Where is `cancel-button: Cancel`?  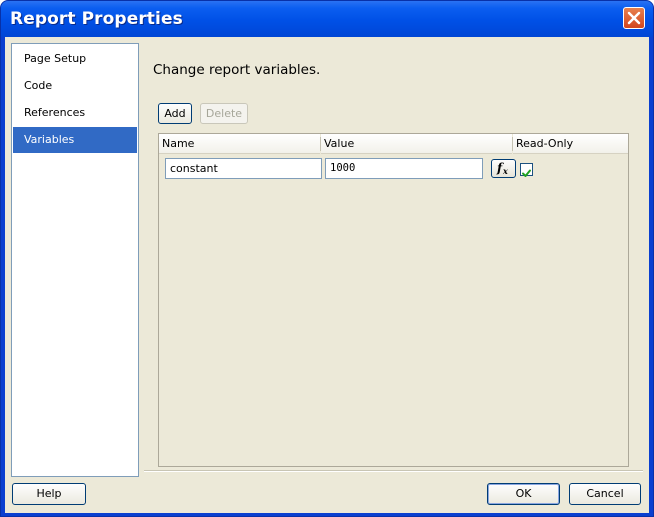 cancel-button: Cancel is located at coordinates (605, 494).